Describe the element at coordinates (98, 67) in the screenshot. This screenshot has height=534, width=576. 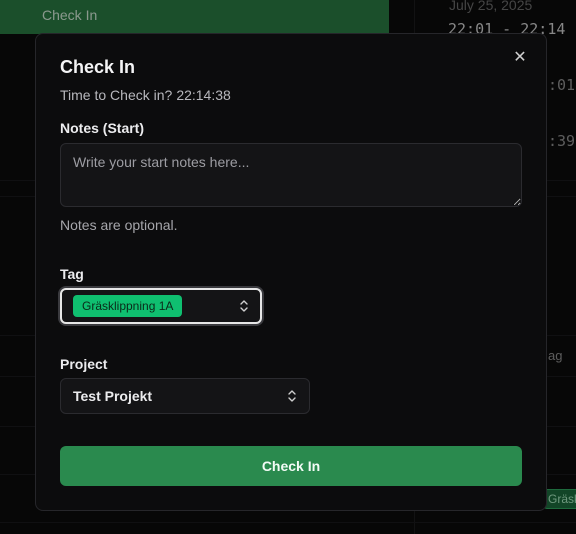
I see `dialog-title: Check In` at that location.